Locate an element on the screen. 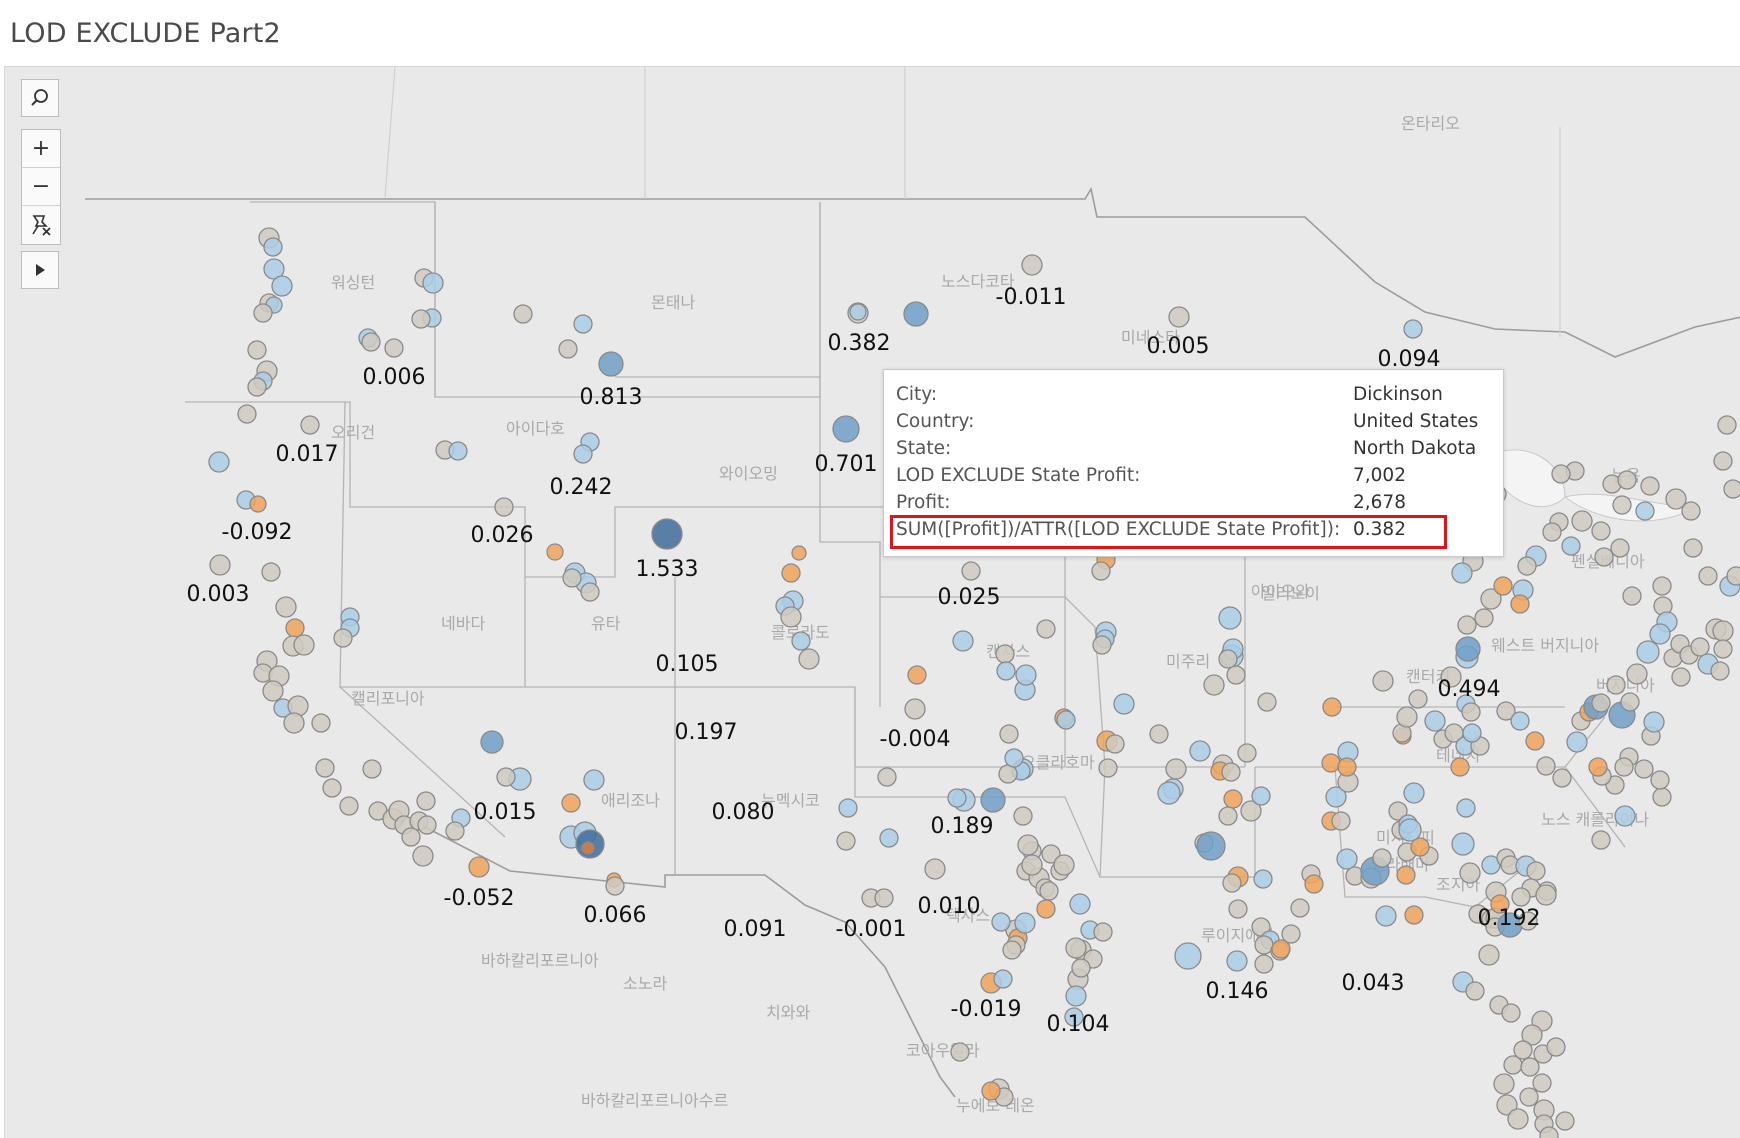 The width and height of the screenshot is (1740, 1138). play-button is located at coordinates (40, 270).